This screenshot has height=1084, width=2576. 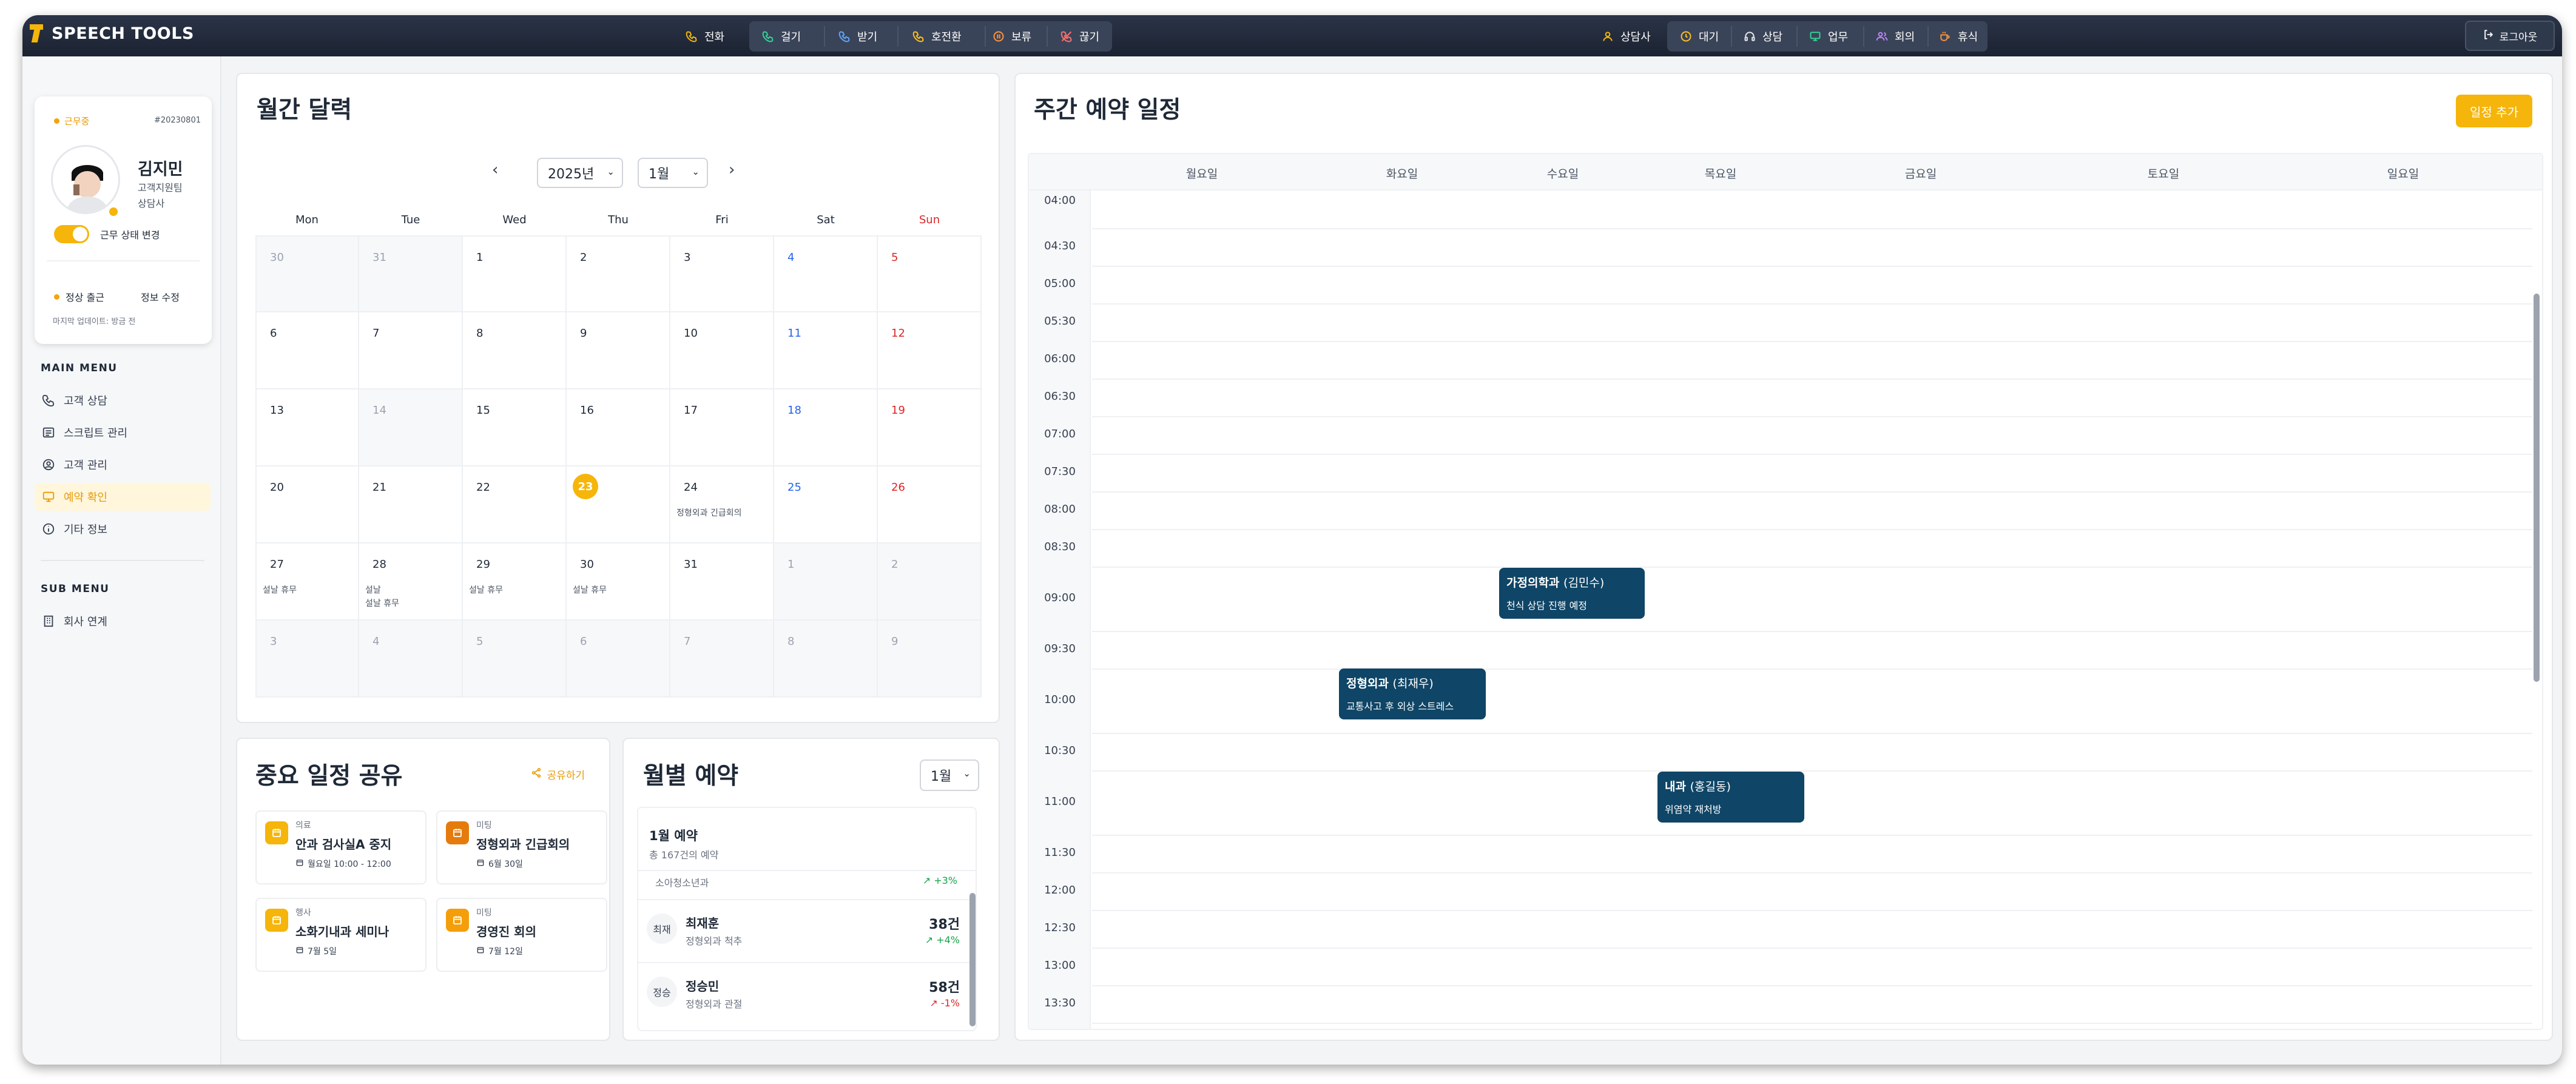 I want to click on weekday-label: Tue, so click(x=410, y=220).